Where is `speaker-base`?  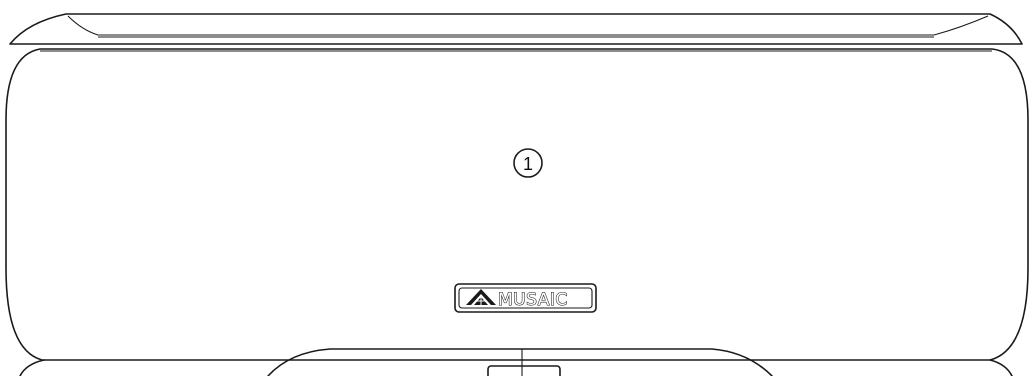
speaker-base is located at coordinates (516, 362).